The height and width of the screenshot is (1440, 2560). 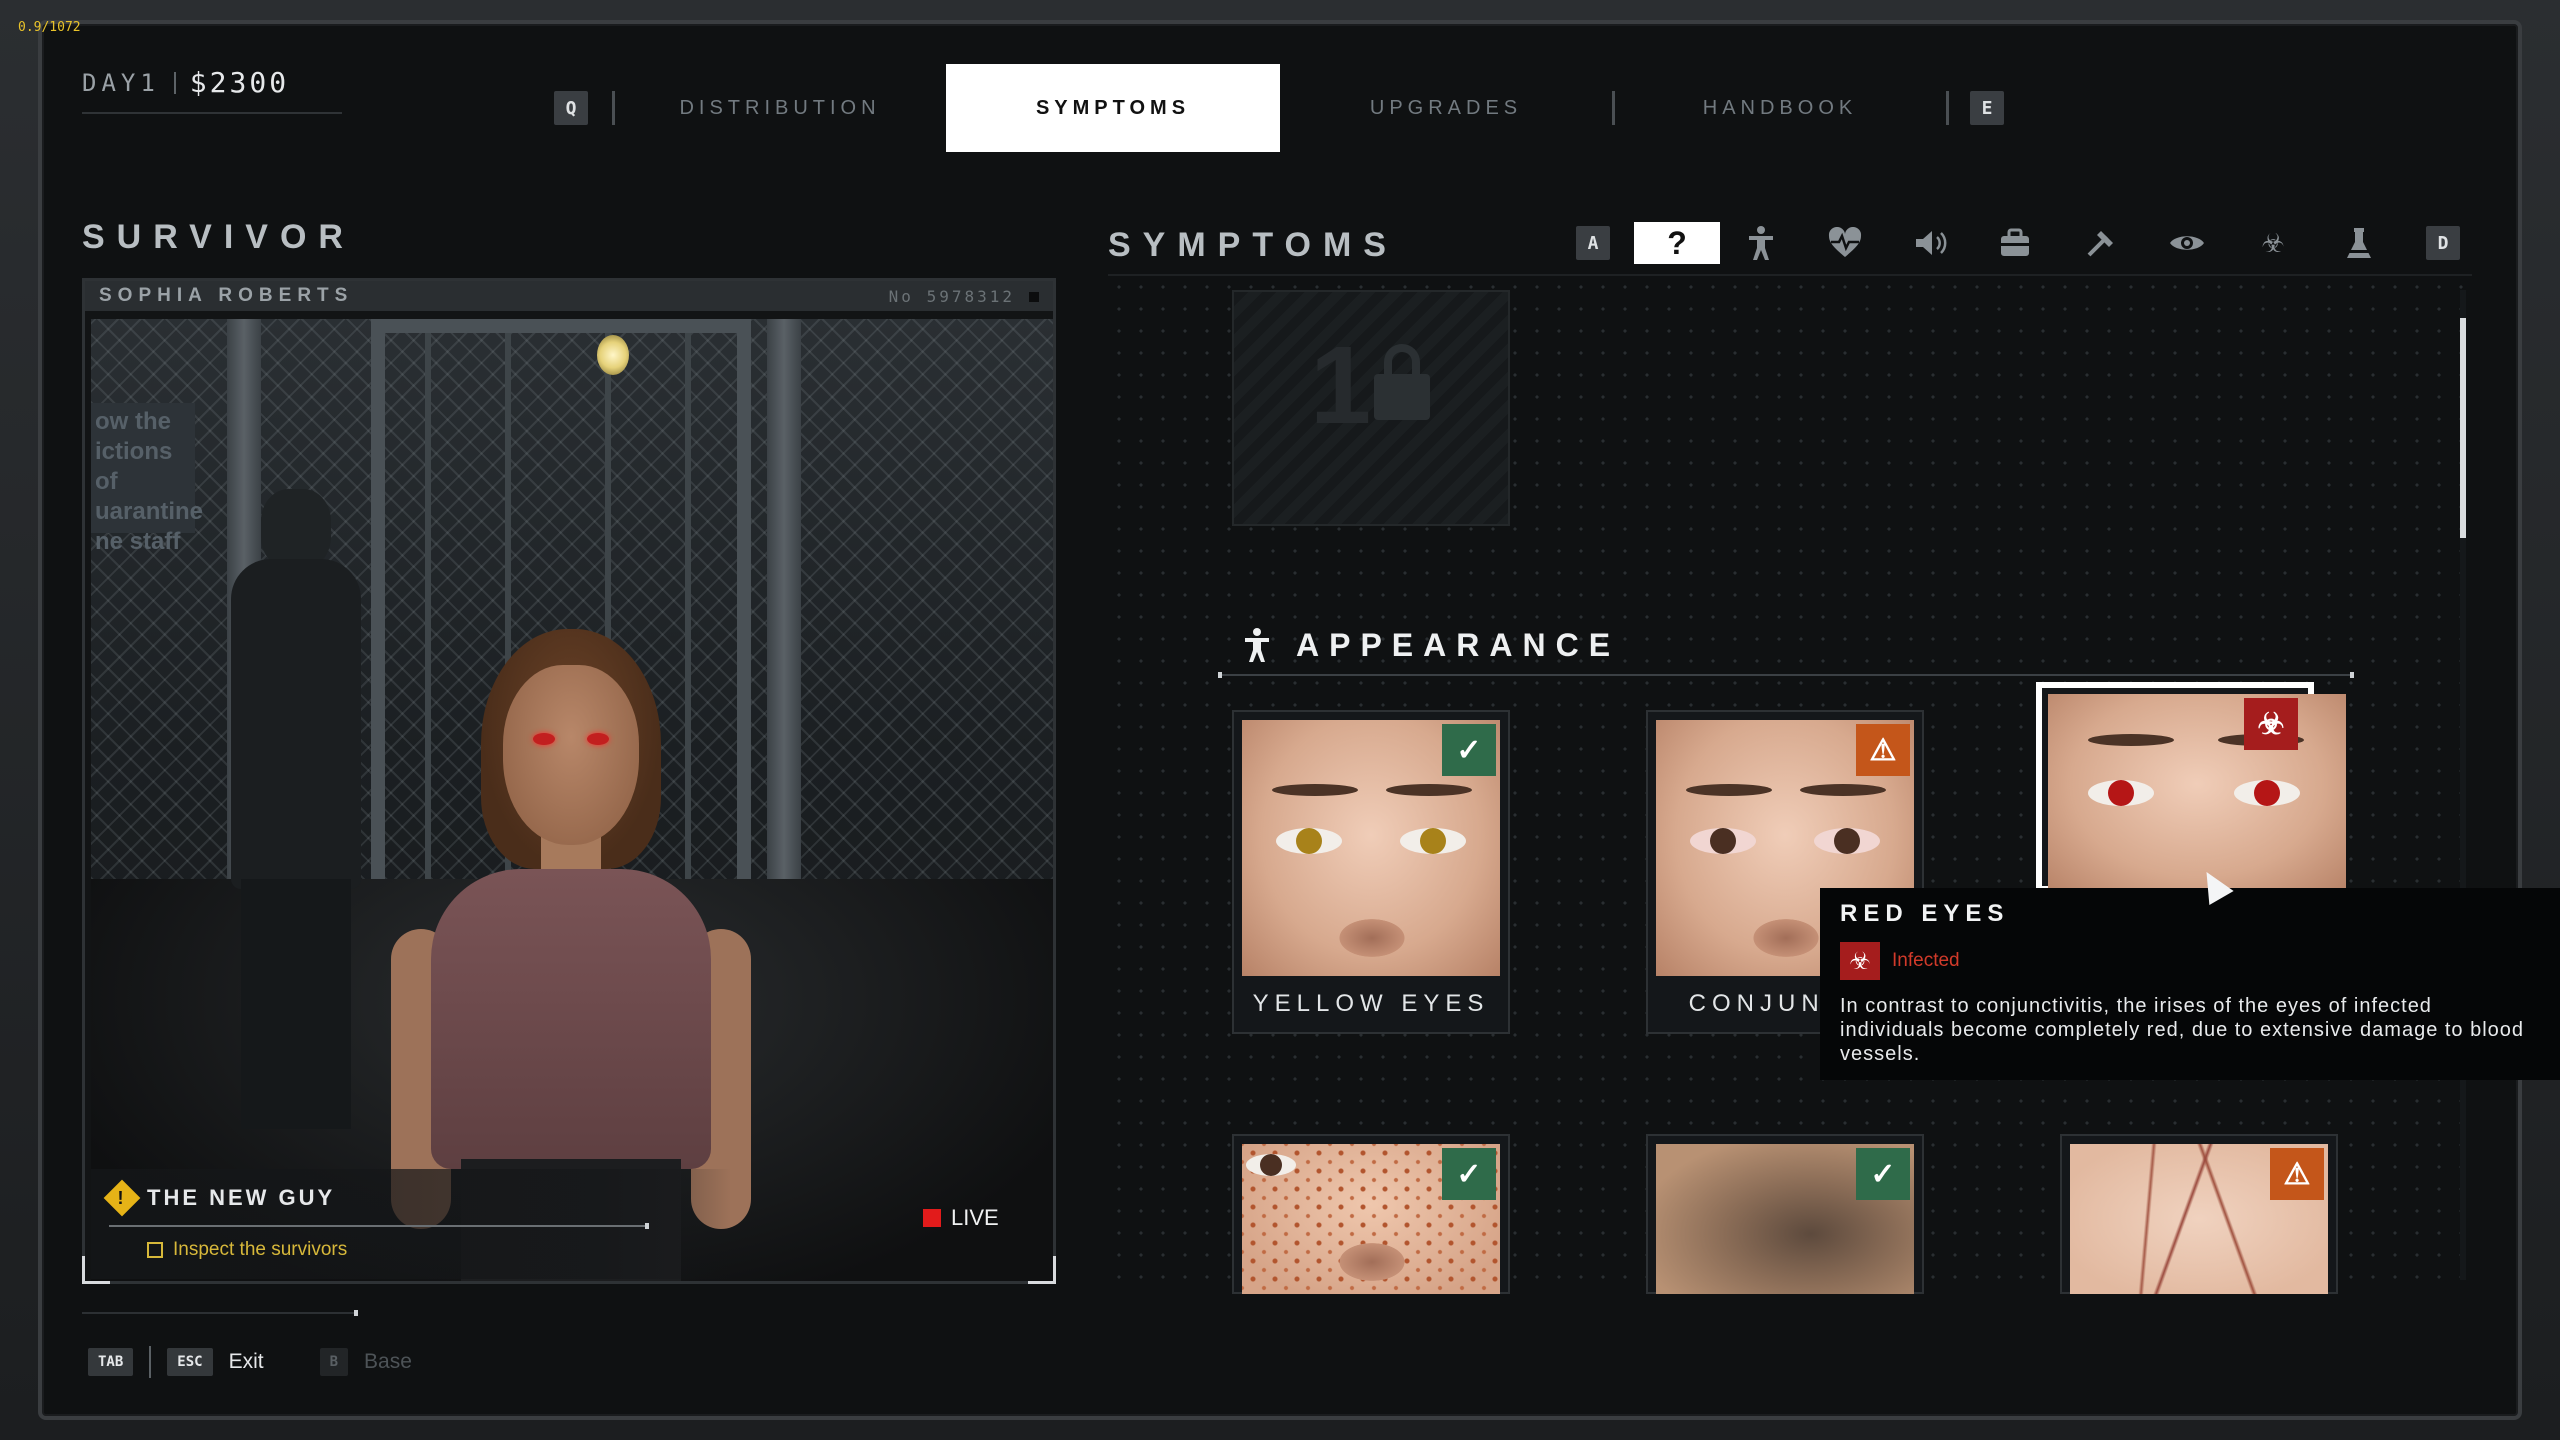 What do you see at coordinates (2015, 243) in the screenshot?
I see `bag-icon` at bounding box center [2015, 243].